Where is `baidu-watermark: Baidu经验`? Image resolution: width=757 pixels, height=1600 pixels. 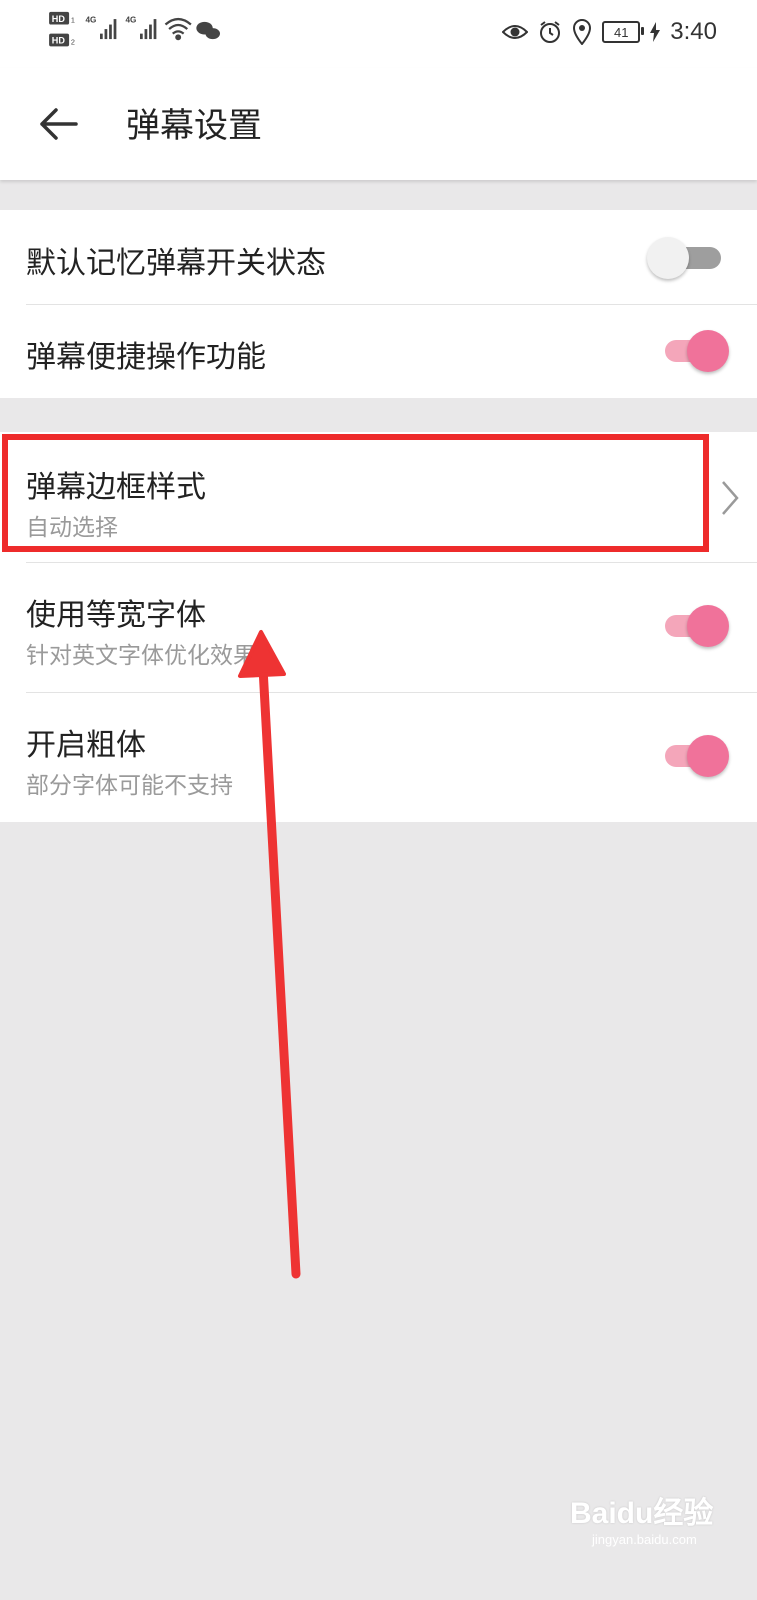 baidu-watermark: Baidu经验 is located at coordinates (642, 1513).